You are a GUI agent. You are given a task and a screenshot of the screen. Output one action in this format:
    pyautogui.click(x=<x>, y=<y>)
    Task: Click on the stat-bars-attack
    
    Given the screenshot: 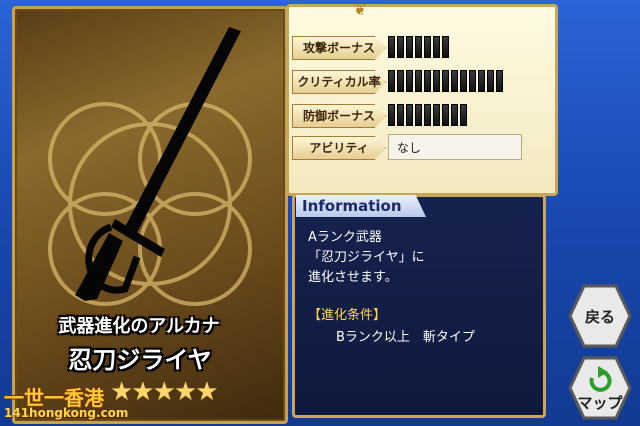 What is the action you would take?
    pyautogui.click(x=418, y=47)
    